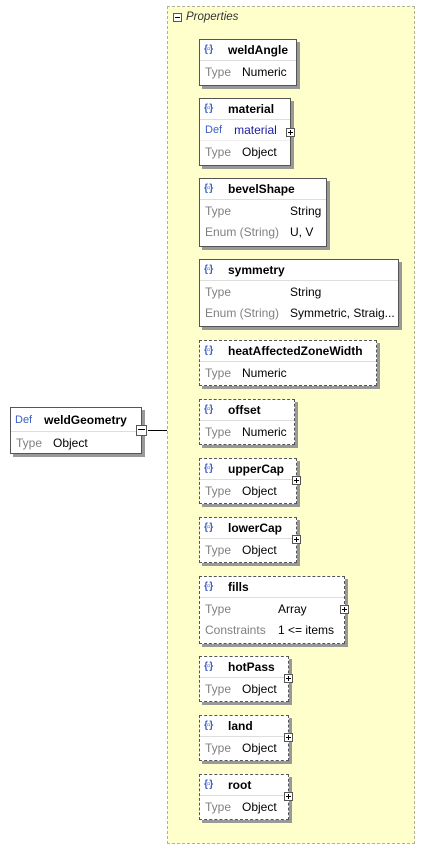 This screenshot has width=424, height=853. Describe the element at coordinates (235, 629) in the screenshot. I see `row-label: Constraints` at that location.